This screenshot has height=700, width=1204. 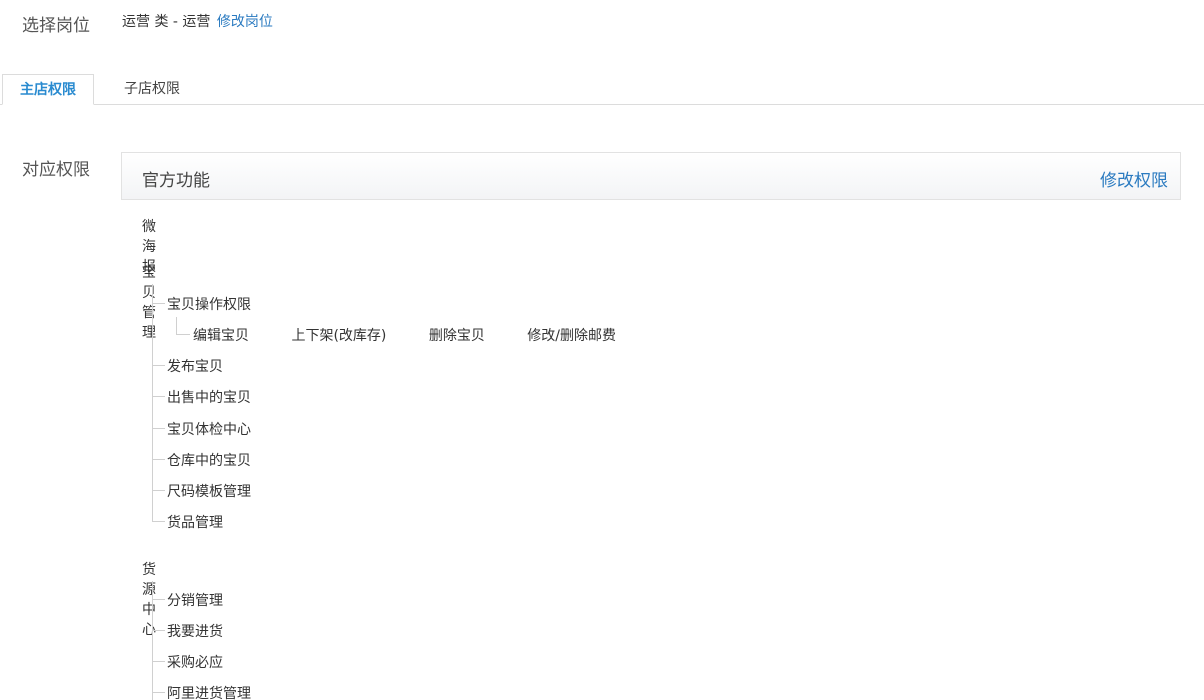 What do you see at coordinates (572, 336) in the screenshot?
I see `sub-permission-edit-shipping: 修改/删除邮费` at bounding box center [572, 336].